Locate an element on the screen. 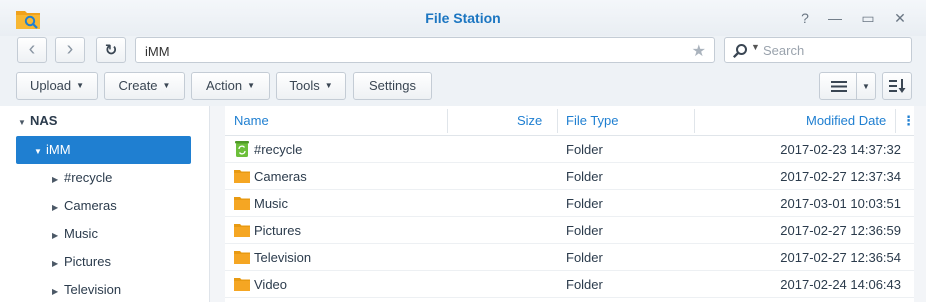 This screenshot has width=926, height=302. tools-caret-icon: ▼ is located at coordinates (328, 85).